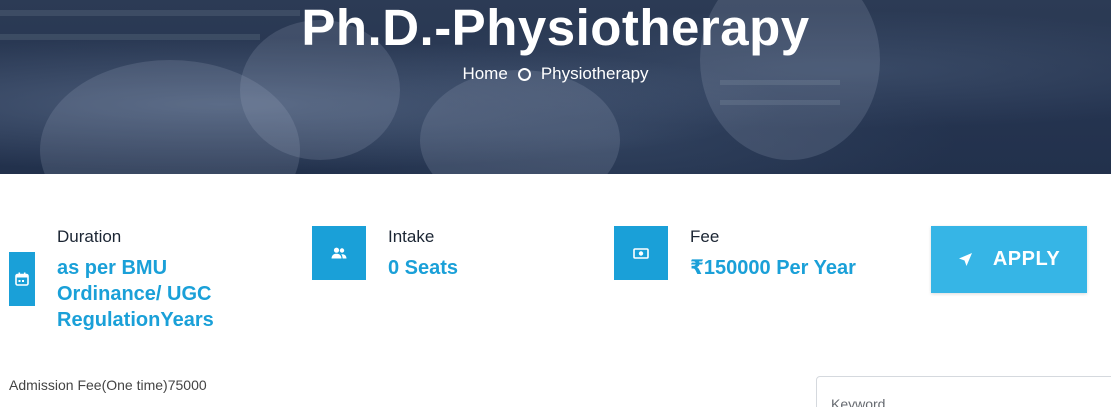 This screenshot has width=1111, height=407. What do you see at coordinates (411, 236) in the screenshot?
I see `intake-label: Intake` at bounding box center [411, 236].